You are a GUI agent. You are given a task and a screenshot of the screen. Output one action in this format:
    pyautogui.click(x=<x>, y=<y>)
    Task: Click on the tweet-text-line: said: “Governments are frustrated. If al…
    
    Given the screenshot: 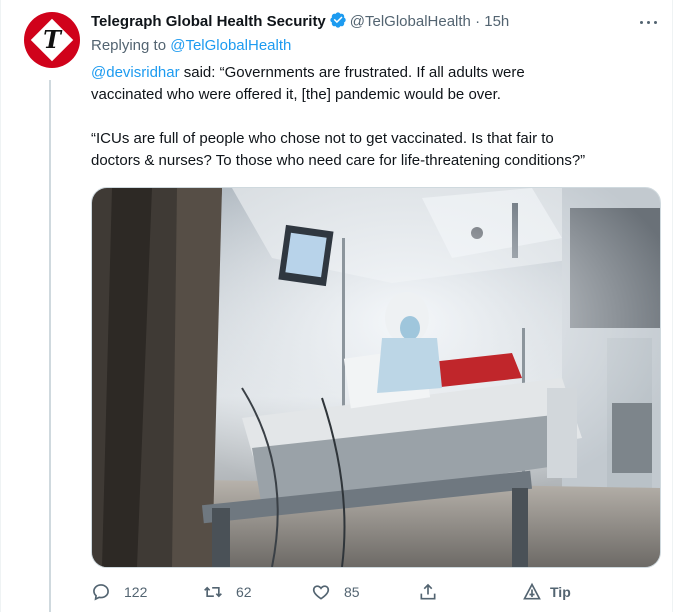 What is the action you would take?
    pyautogui.click(x=352, y=72)
    